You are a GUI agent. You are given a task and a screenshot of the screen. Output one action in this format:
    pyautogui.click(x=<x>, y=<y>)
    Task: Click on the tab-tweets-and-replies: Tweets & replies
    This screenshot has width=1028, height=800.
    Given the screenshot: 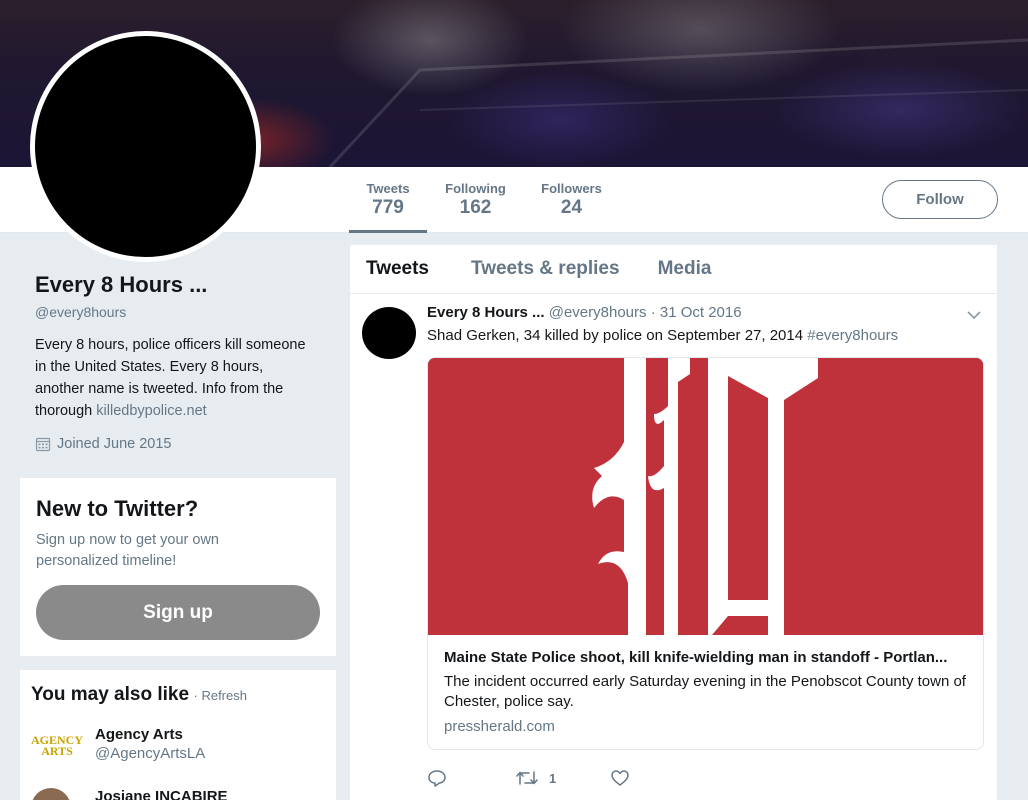 What is the action you would take?
    pyautogui.click(x=545, y=269)
    